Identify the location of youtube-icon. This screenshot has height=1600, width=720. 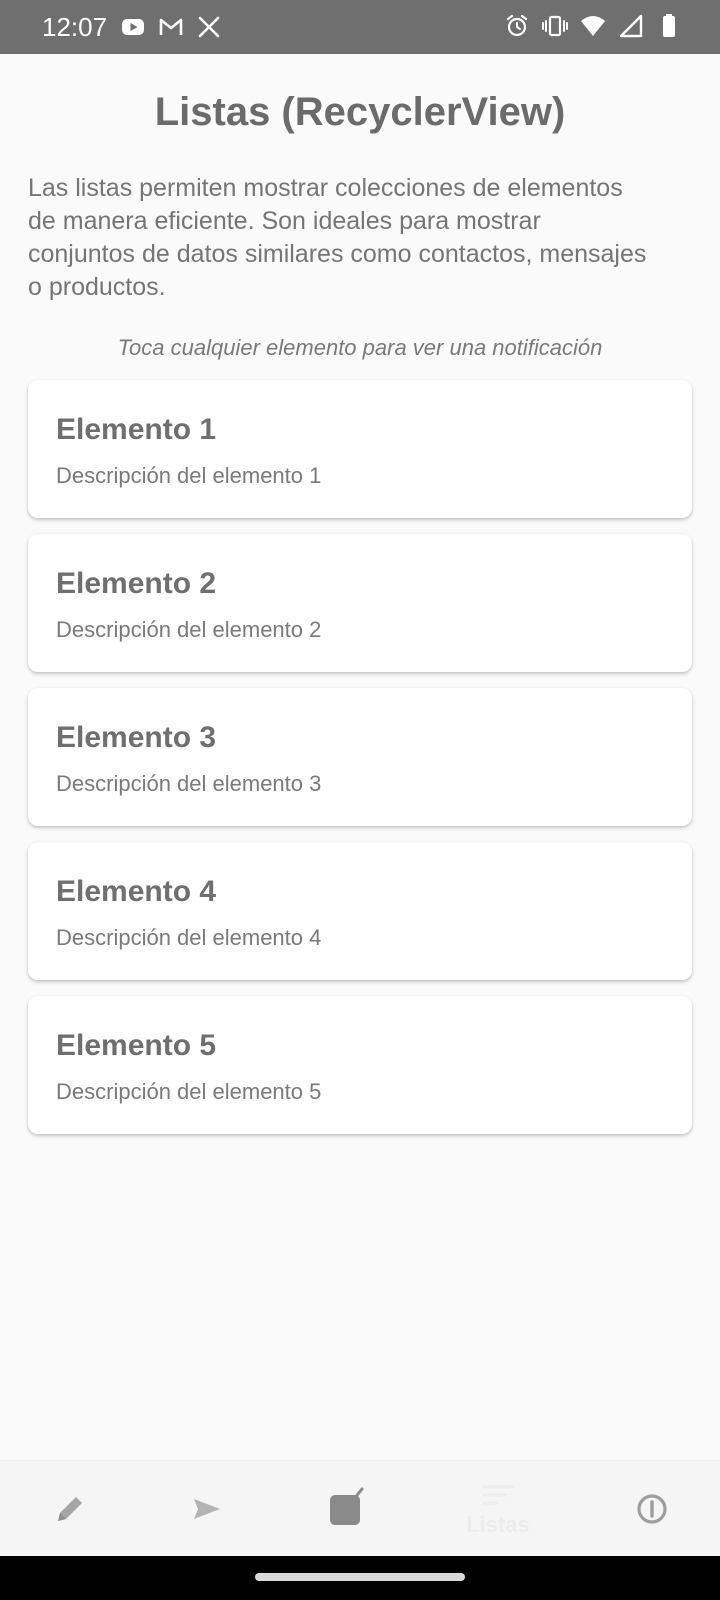
(133, 27).